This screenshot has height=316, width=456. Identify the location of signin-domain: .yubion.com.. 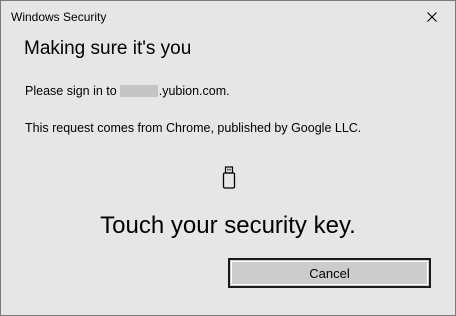
(194, 91).